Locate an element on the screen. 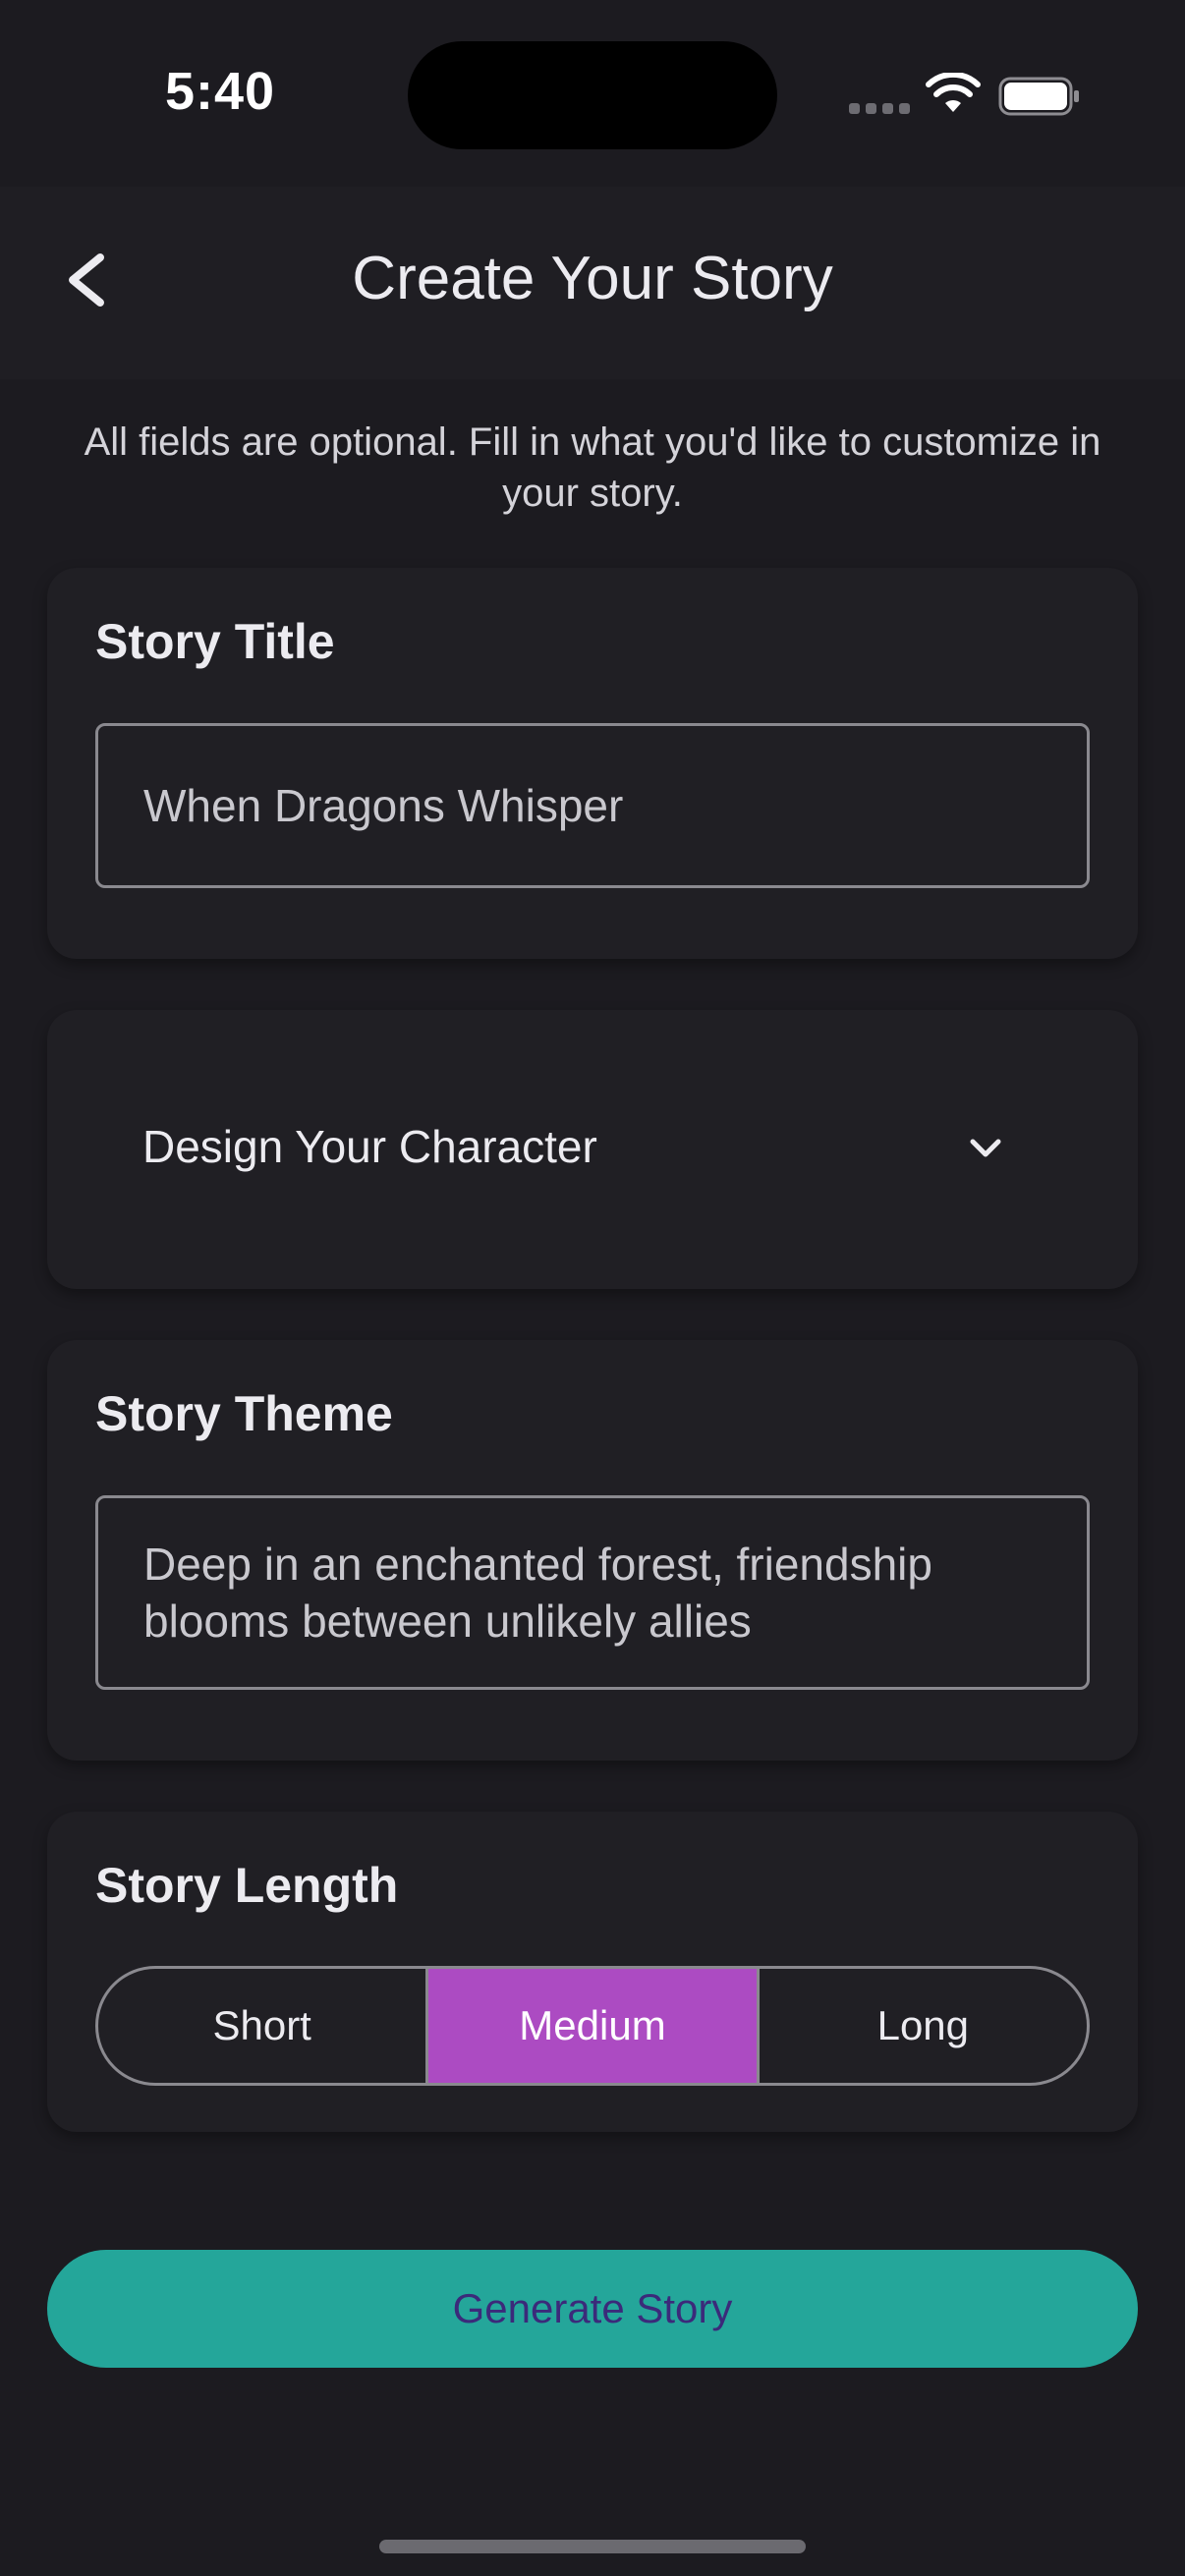 Image resolution: width=1185 pixels, height=2576 pixels. page-title: Create Your Story is located at coordinates (592, 278).